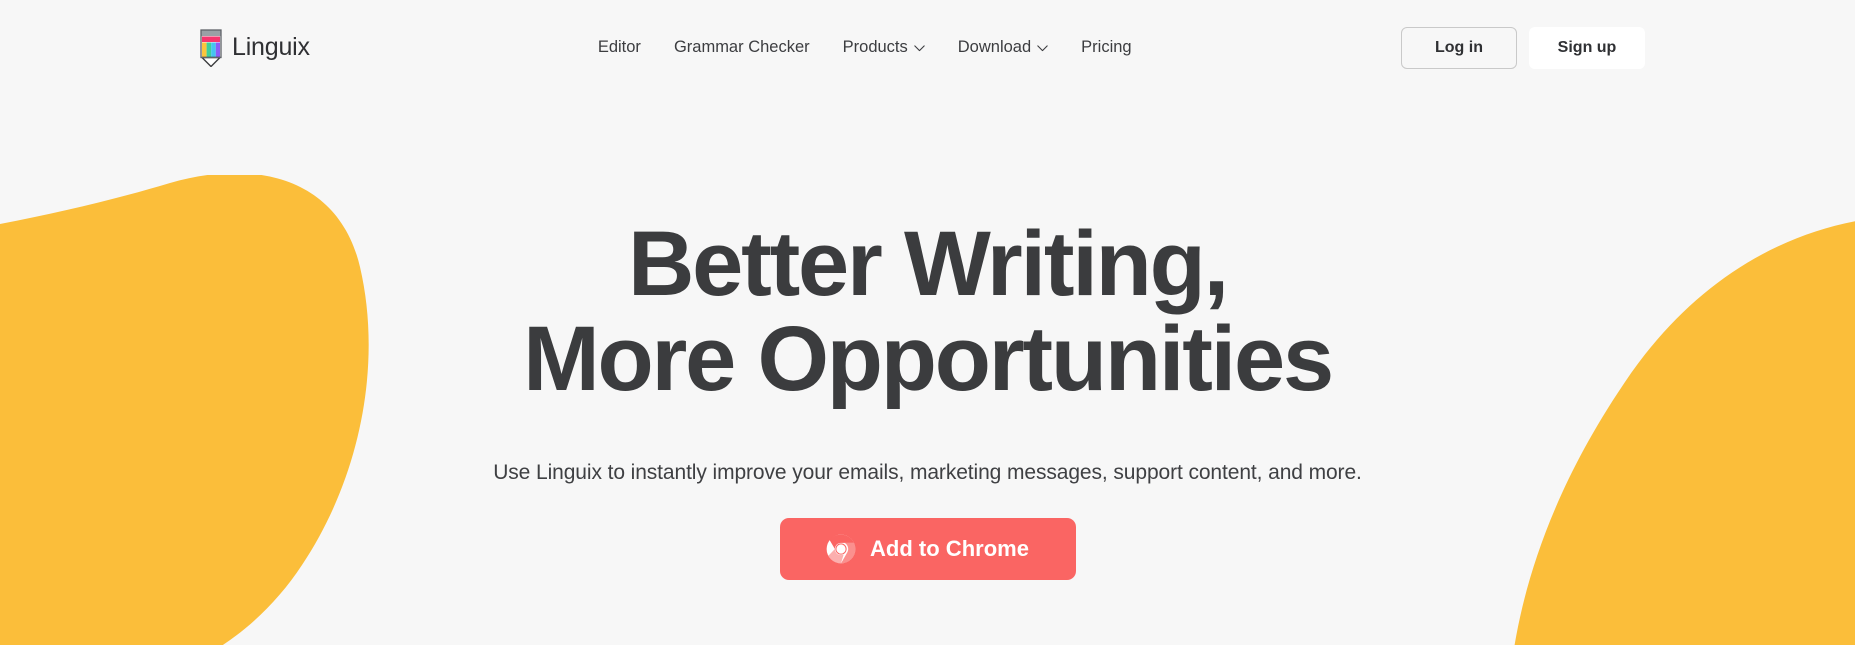 This screenshot has height=645, width=1855. I want to click on signup-button: Sign up, so click(1587, 47).